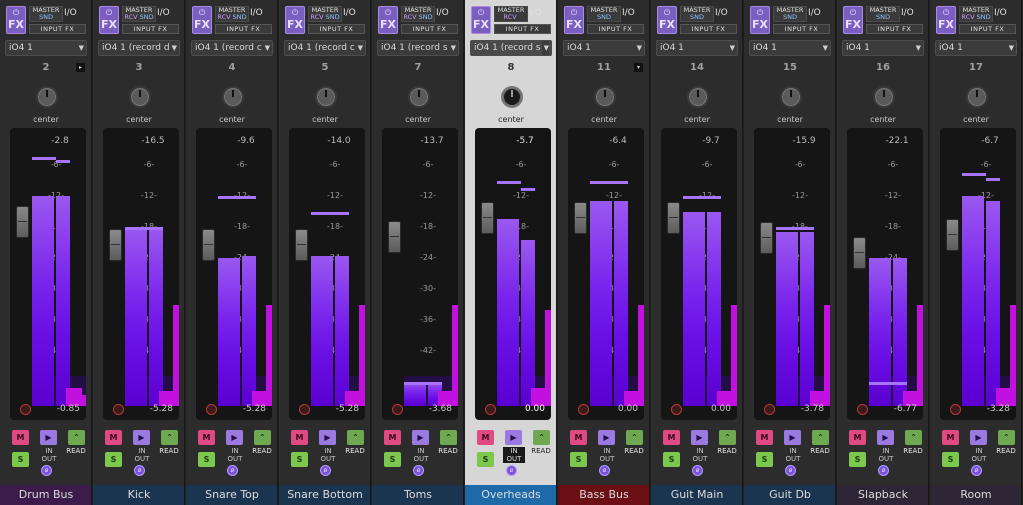 Image resolution: width=1023 pixels, height=505 pixels. I want to click on folder-toggle-icon: ▸, so click(80, 67).